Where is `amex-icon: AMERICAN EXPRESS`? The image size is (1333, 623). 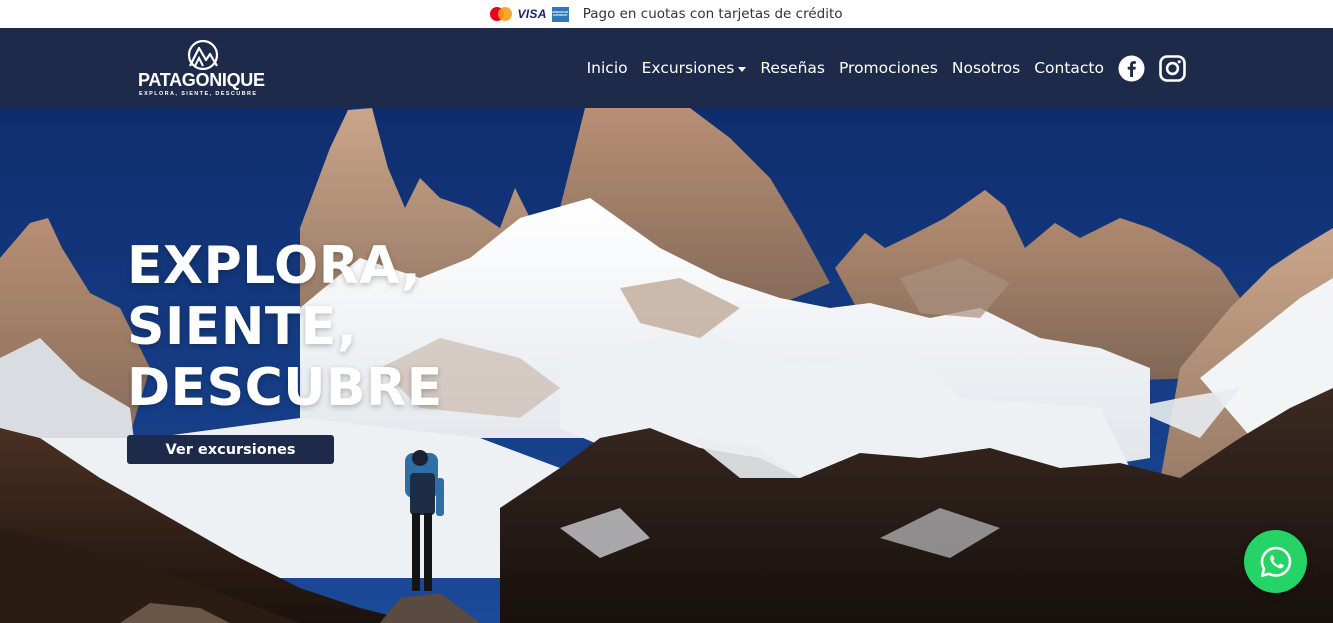
amex-icon: AMERICAN EXPRESS is located at coordinates (560, 14).